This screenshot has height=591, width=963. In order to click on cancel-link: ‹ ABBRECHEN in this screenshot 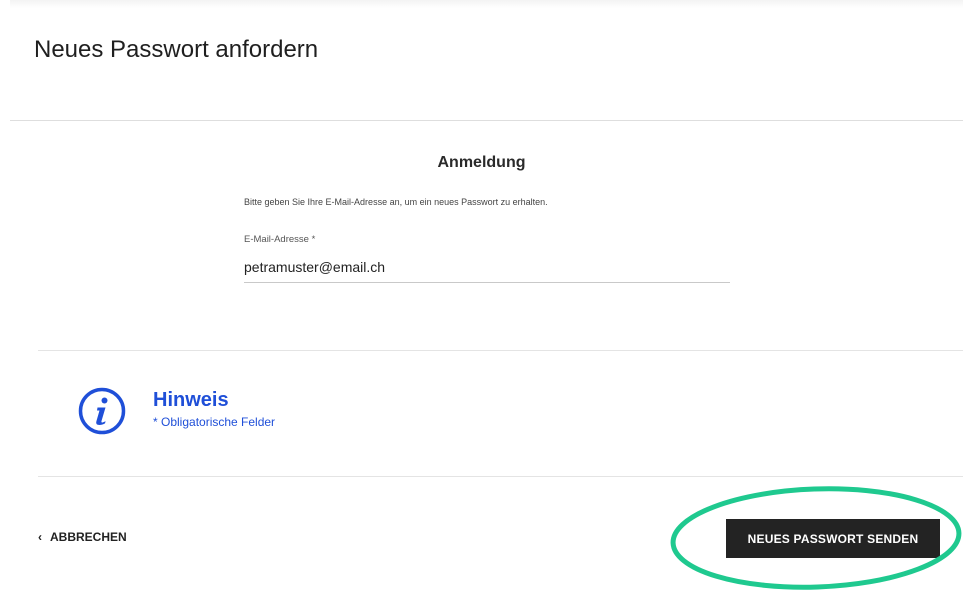, I will do `click(82, 537)`.